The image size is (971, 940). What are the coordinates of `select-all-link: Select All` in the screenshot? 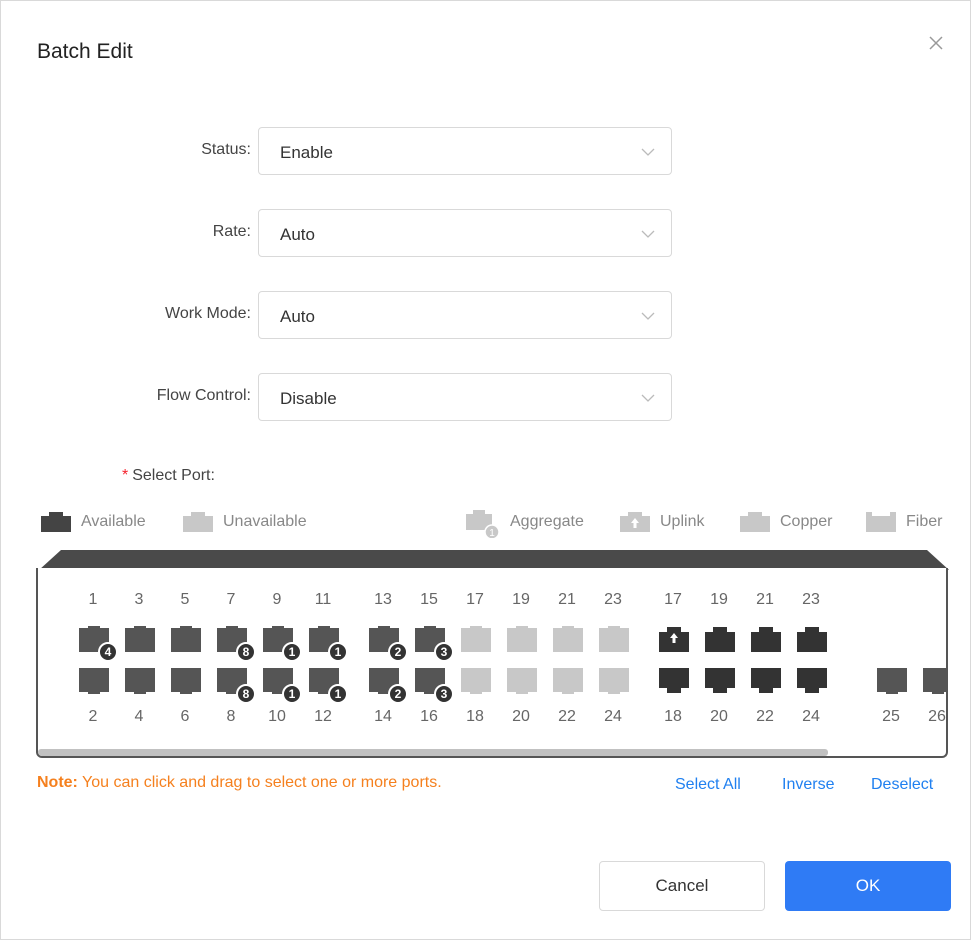 It's located at (708, 785).